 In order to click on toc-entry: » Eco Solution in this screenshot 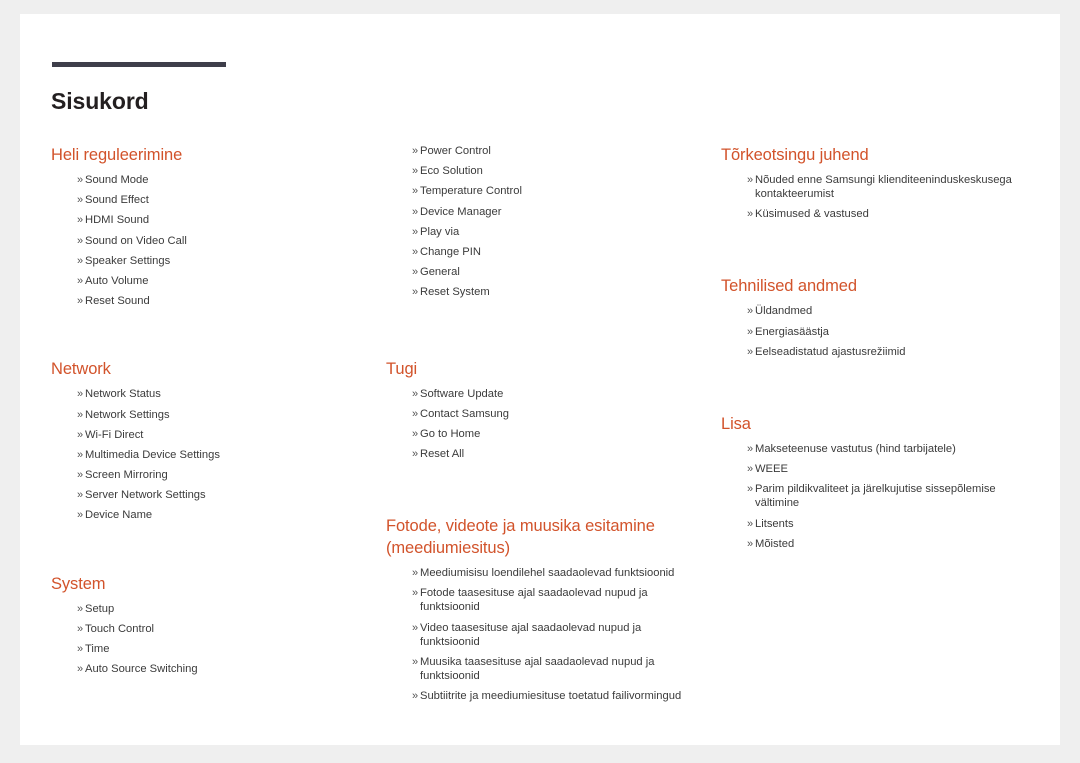, I will do `click(554, 171)`.